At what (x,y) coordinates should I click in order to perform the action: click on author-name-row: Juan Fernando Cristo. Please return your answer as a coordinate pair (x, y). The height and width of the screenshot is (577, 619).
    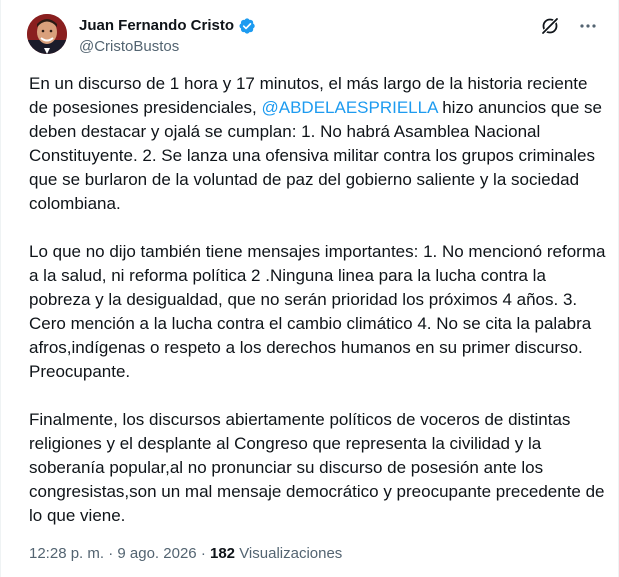
    Looking at the image, I should click on (167, 26).